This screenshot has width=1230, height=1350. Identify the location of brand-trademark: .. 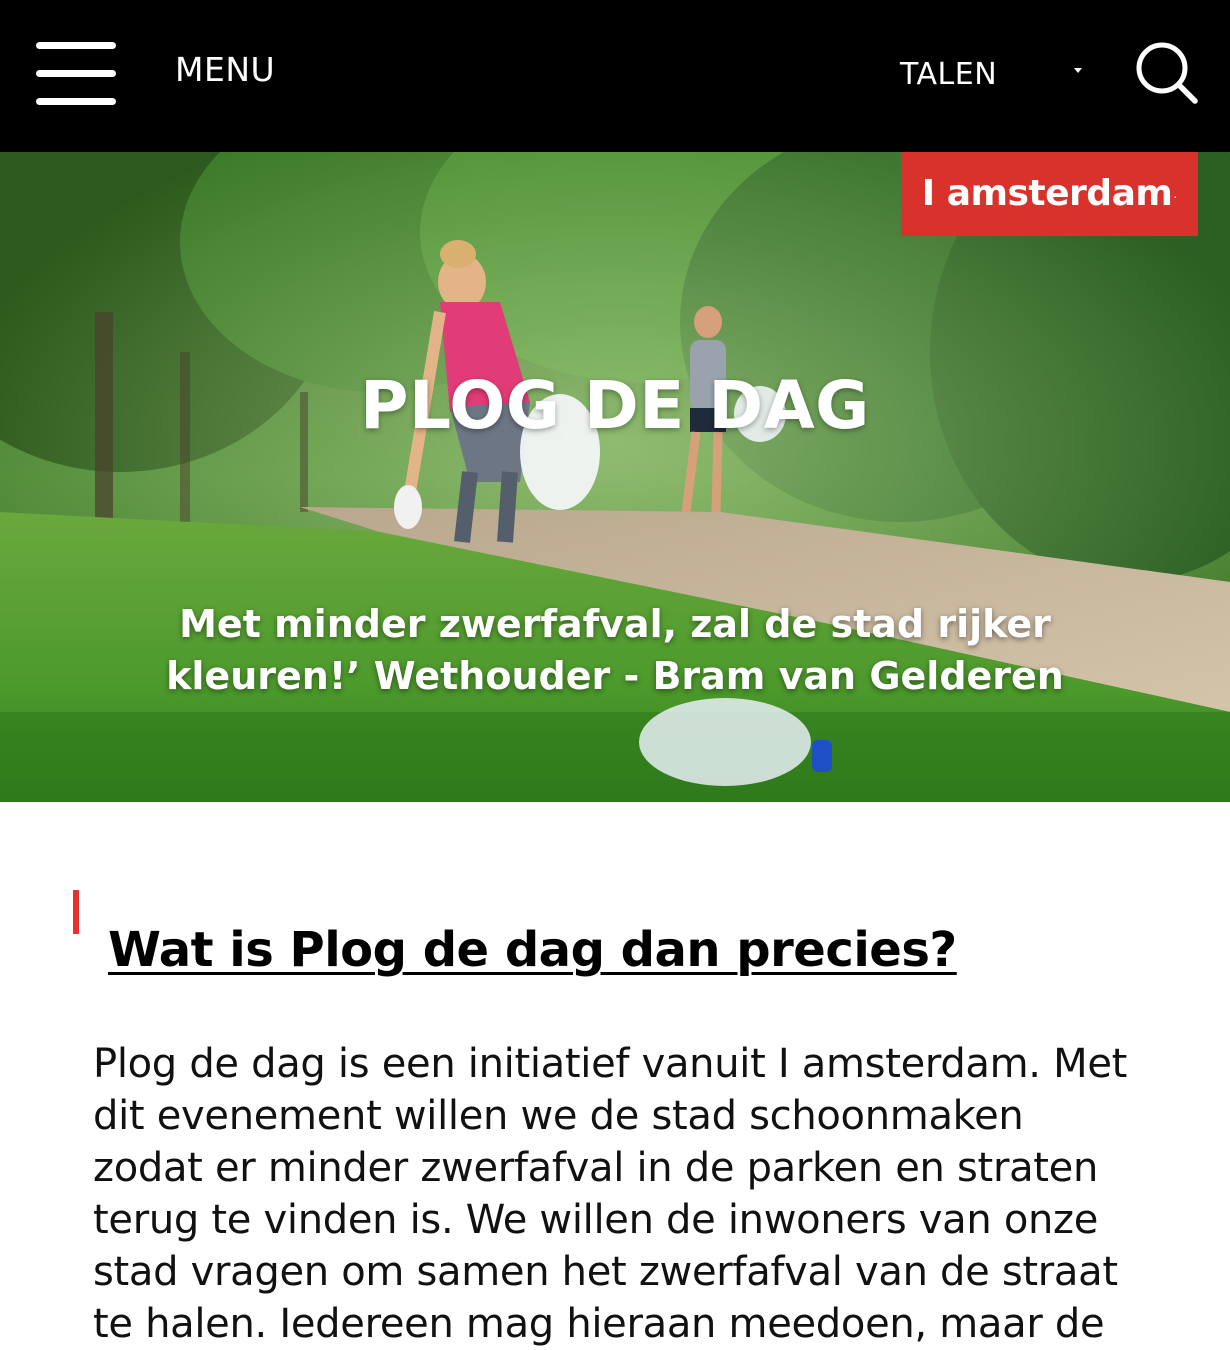
(1175, 194).